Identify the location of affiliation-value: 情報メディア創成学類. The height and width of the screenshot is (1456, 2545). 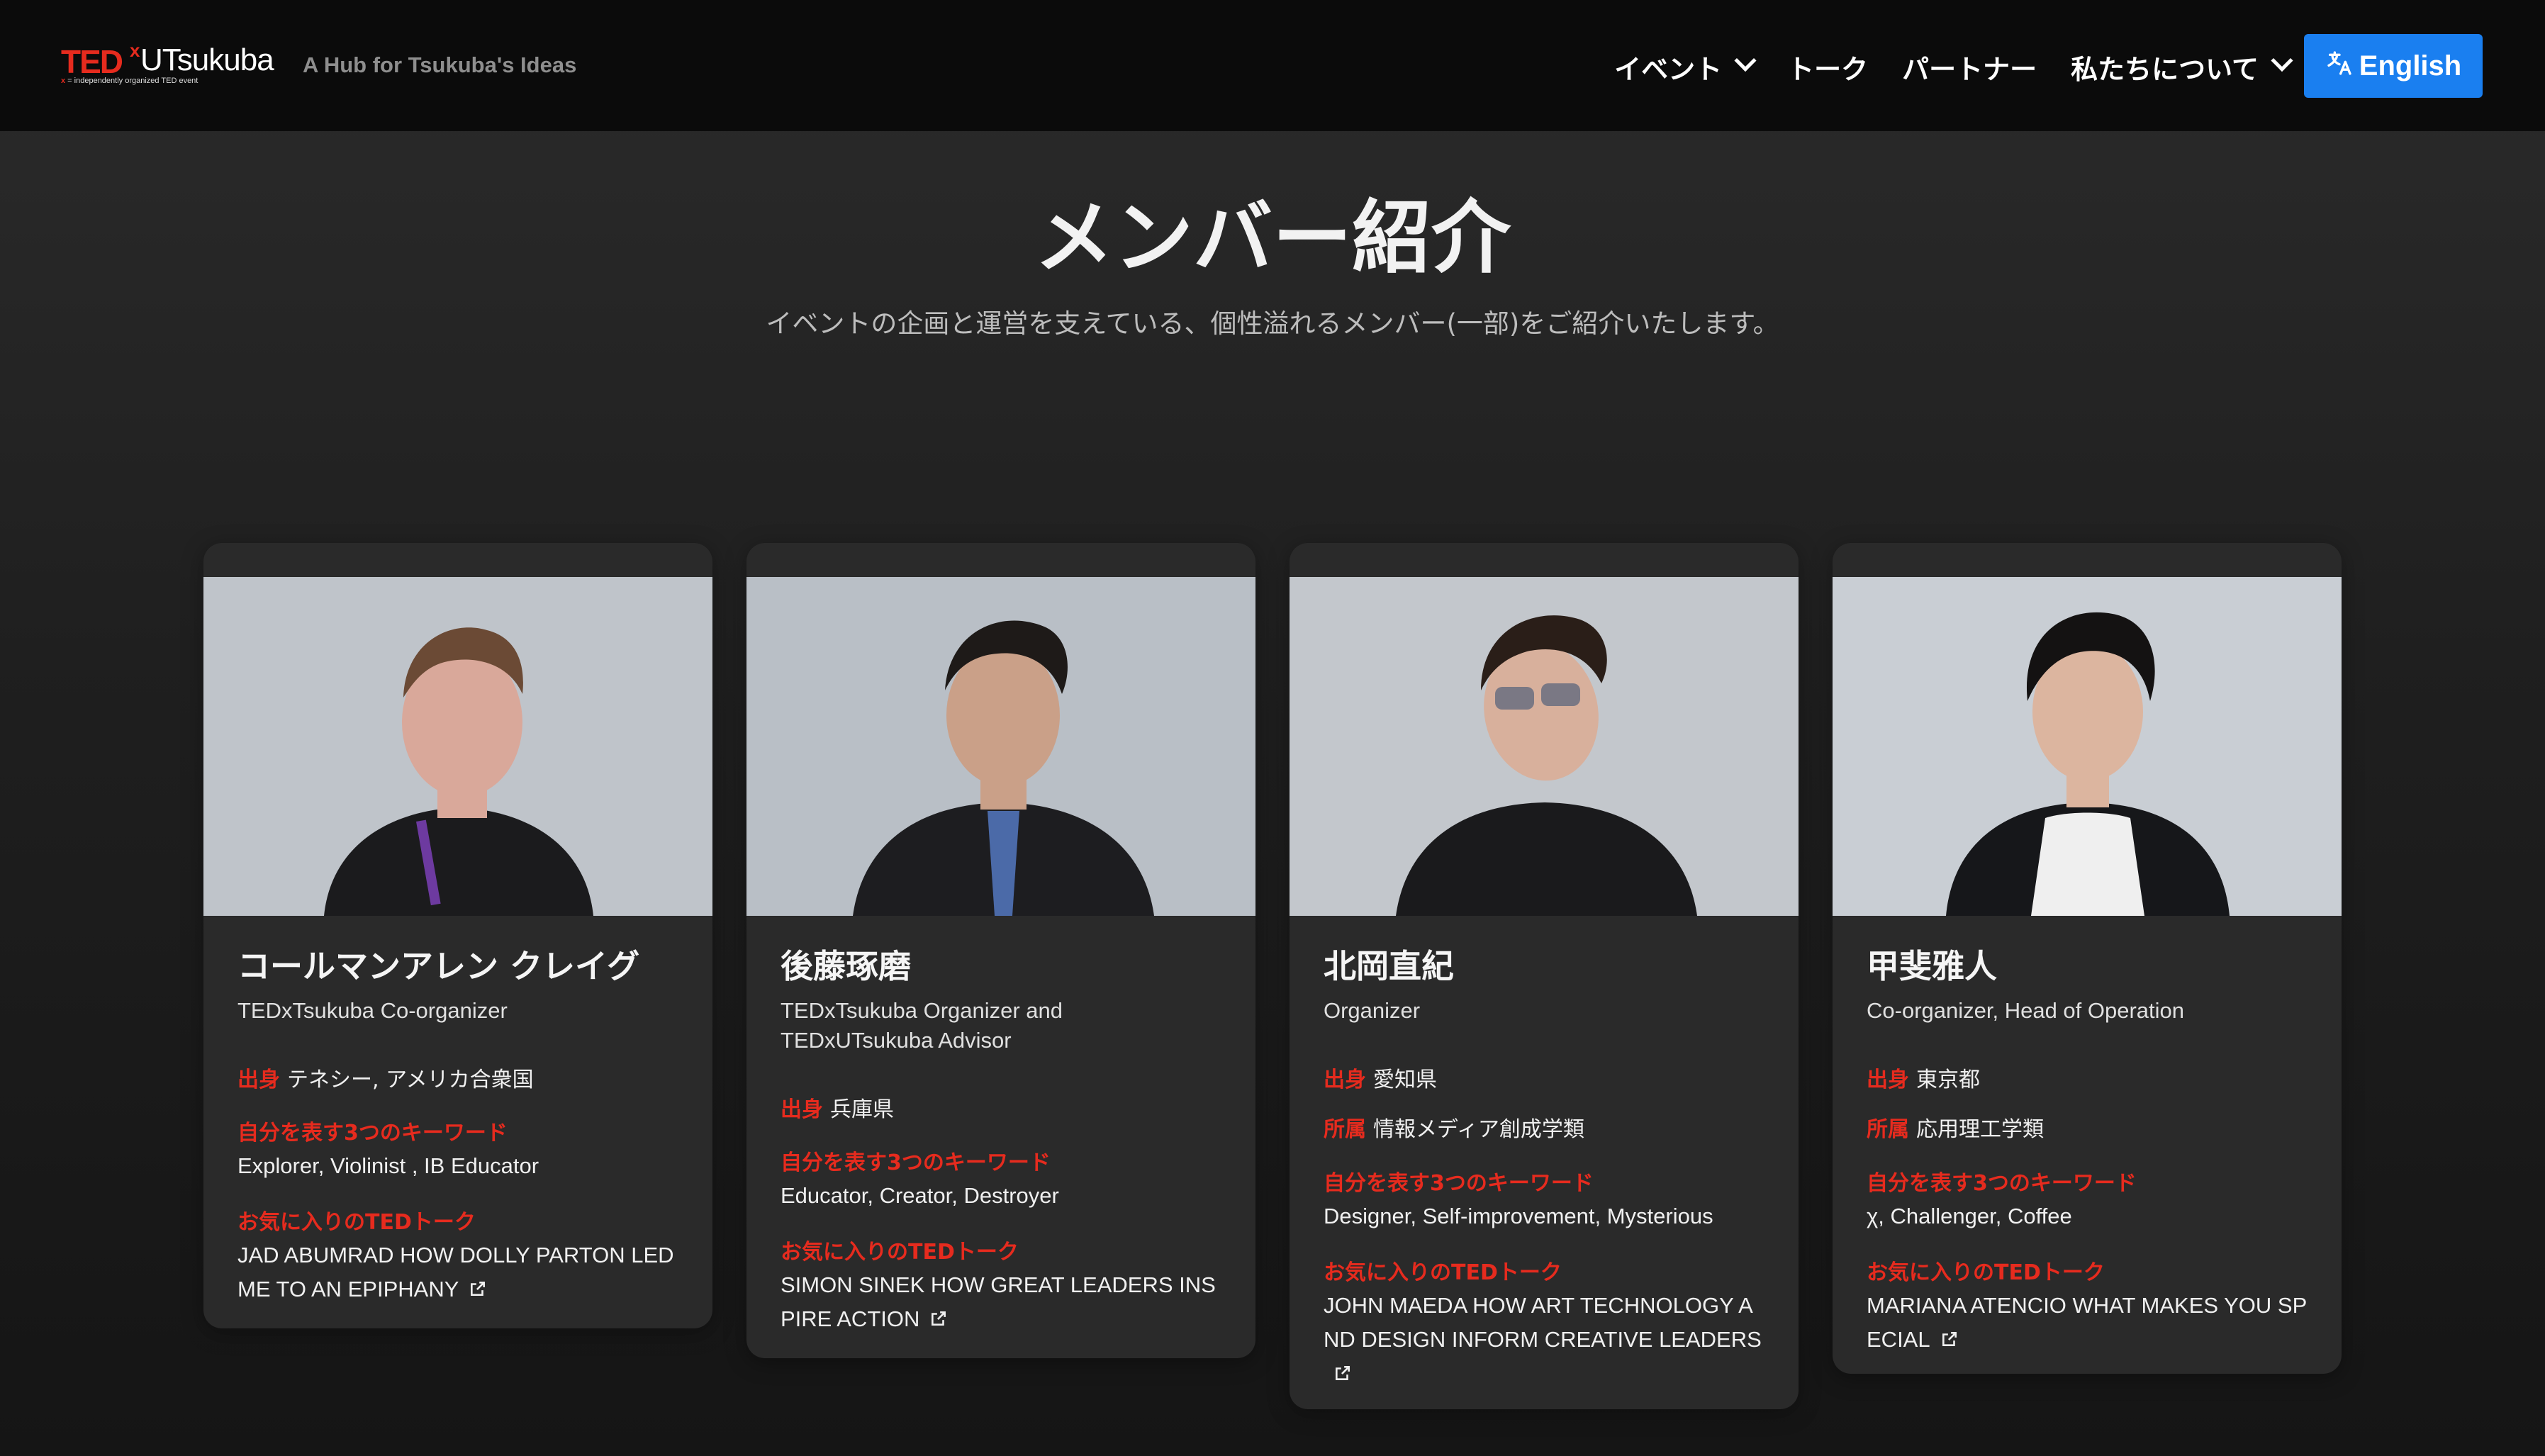
(1478, 1130).